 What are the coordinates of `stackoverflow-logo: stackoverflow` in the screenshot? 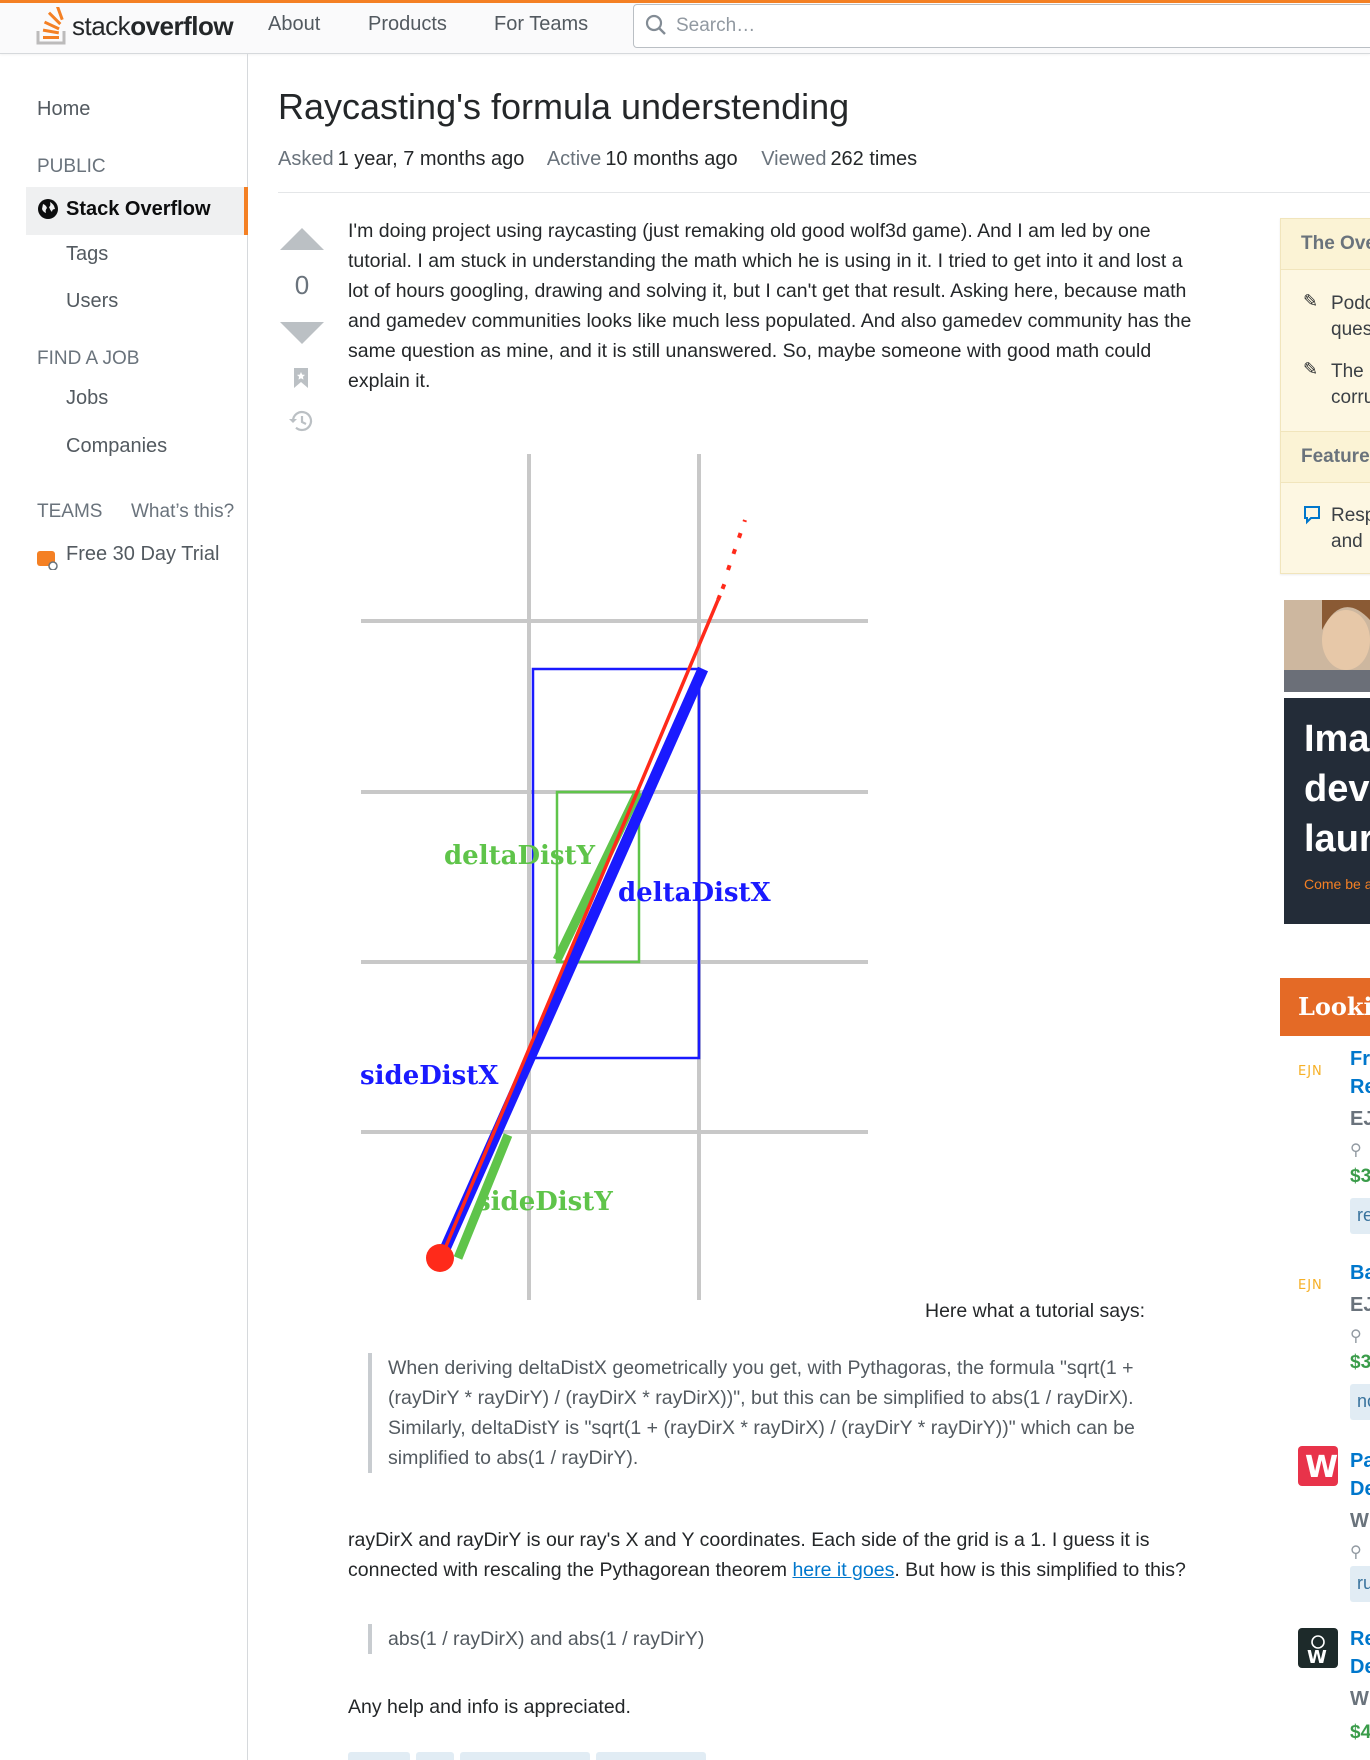 It's located at (135, 26).